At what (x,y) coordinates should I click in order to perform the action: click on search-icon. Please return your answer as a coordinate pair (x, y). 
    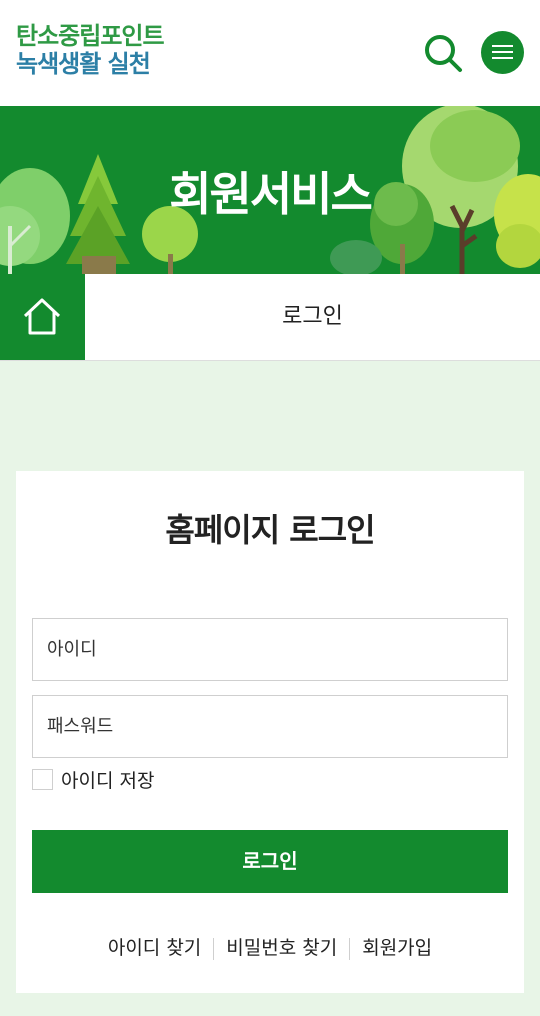
    Looking at the image, I should click on (443, 53).